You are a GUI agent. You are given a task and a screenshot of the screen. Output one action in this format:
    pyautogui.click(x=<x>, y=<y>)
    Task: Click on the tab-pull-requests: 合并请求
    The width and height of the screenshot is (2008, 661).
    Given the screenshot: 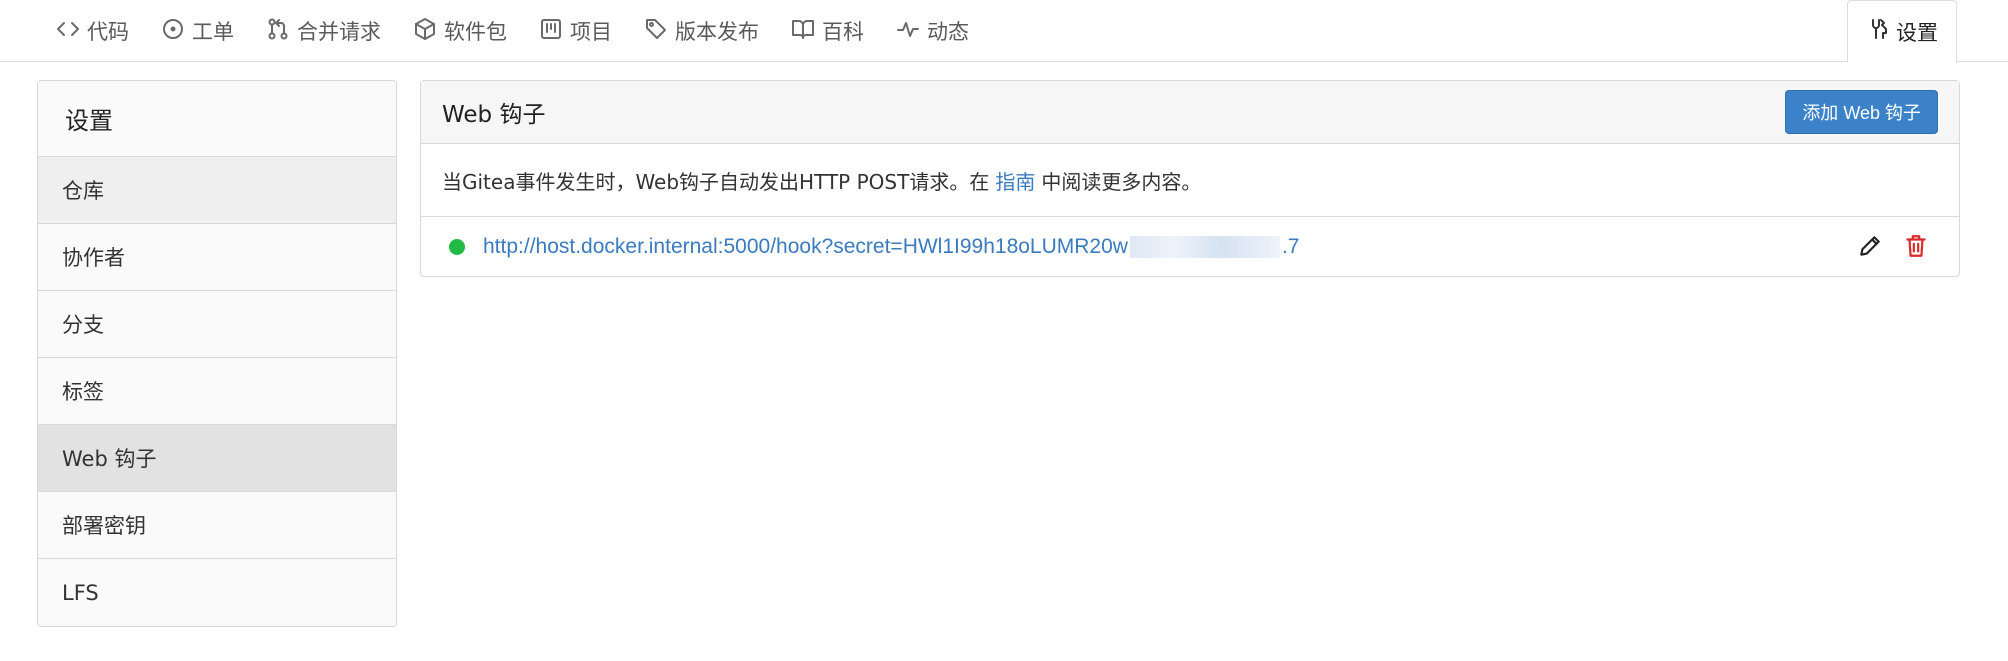 What is the action you would take?
    pyautogui.click(x=323, y=31)
    